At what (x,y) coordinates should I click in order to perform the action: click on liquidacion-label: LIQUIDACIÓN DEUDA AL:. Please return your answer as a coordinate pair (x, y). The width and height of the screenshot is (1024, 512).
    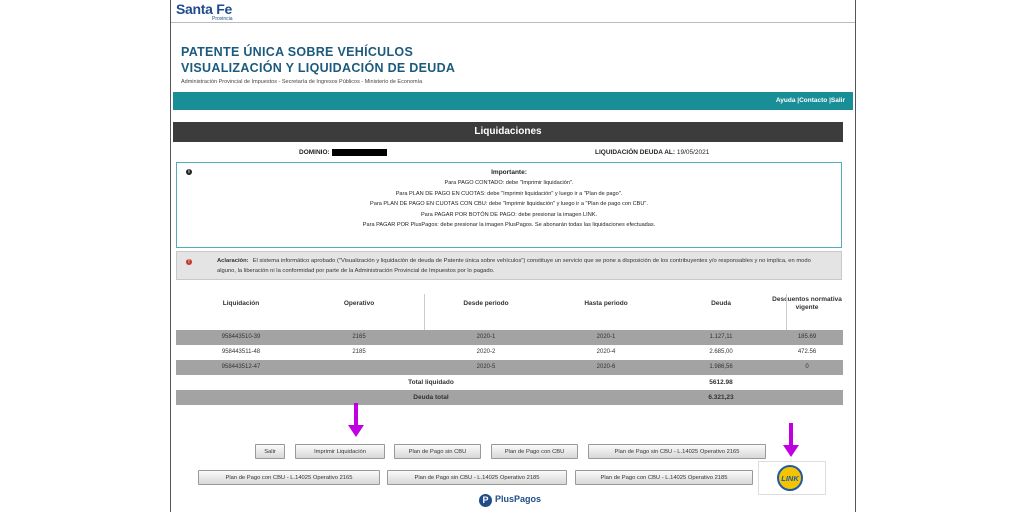
    Looking at the image, I should click on (635, 152).